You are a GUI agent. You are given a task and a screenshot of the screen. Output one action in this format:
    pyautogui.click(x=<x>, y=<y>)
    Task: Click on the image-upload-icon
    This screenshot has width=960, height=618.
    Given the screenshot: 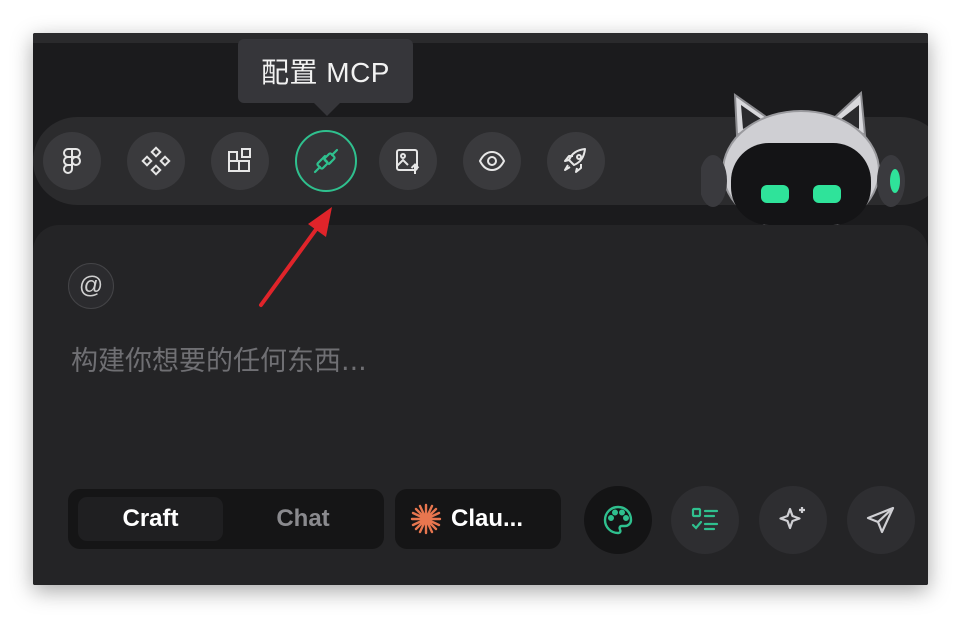 What is the action you would take?
    pyautogui.click(x=408, y=161)
    